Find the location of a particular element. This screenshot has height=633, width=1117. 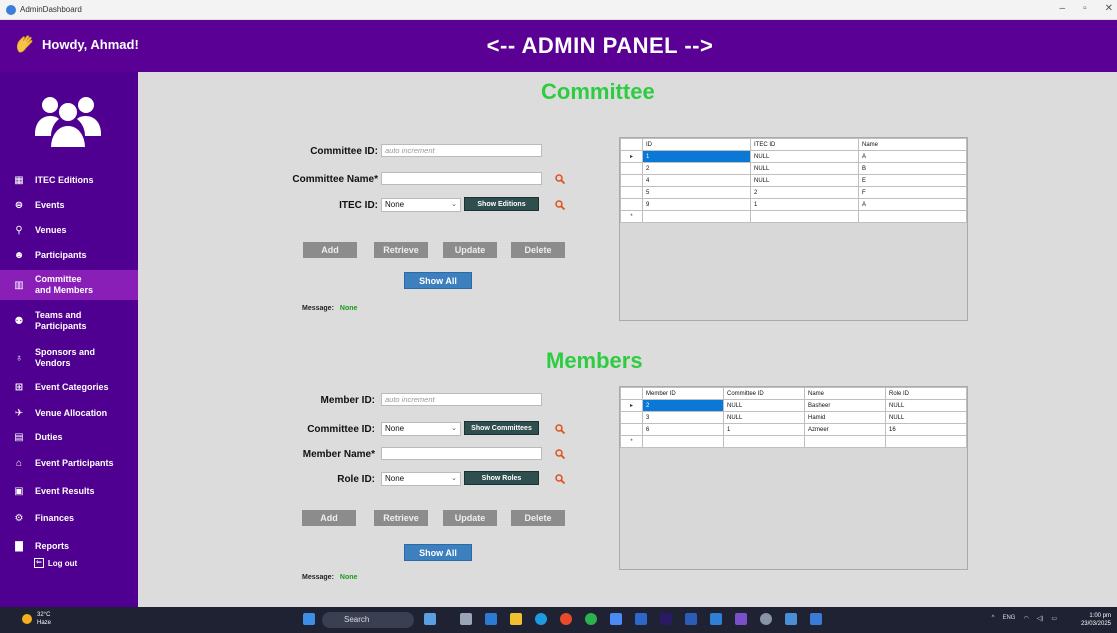

column-header: Committee ID is located at coordinates (764, 393).